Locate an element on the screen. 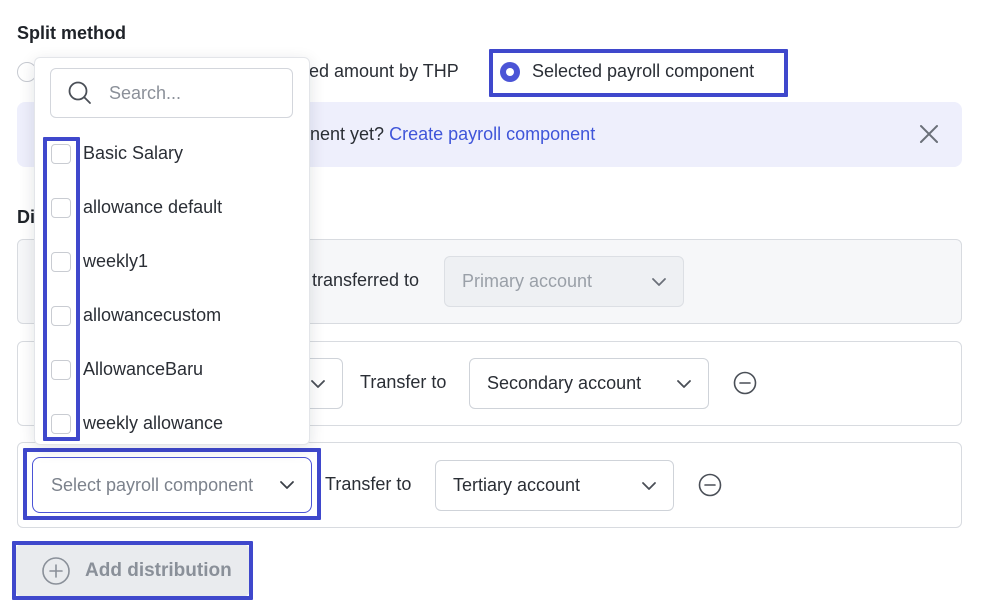  add-distribution-label: Add distribution is located at coordinates (158, 570).